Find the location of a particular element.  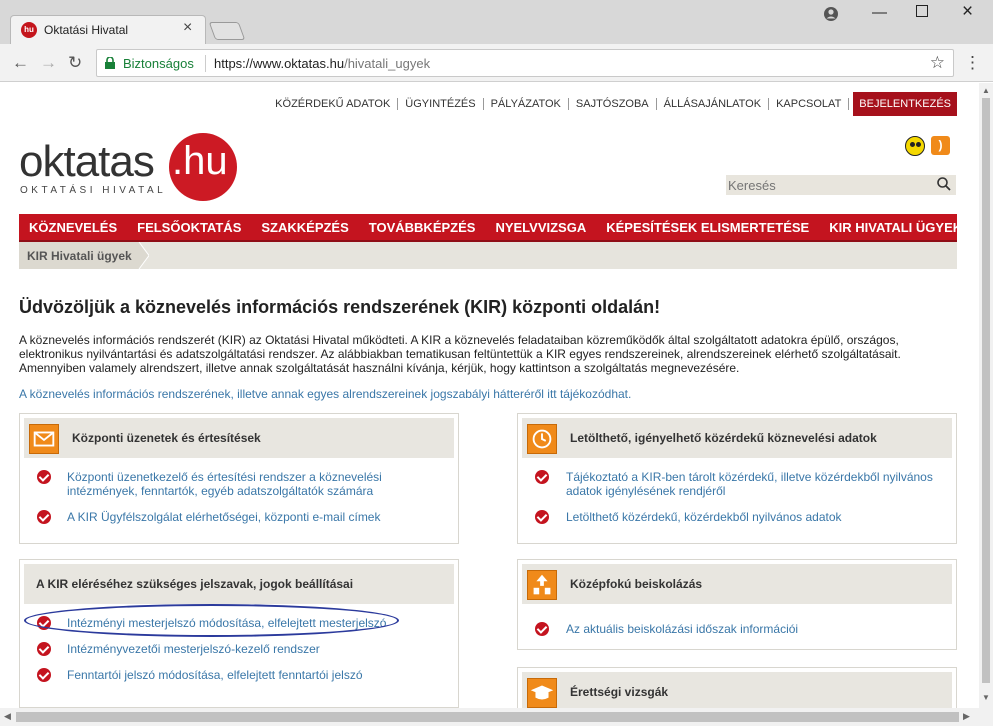

lock-icon is located at coordinates (110, 63).